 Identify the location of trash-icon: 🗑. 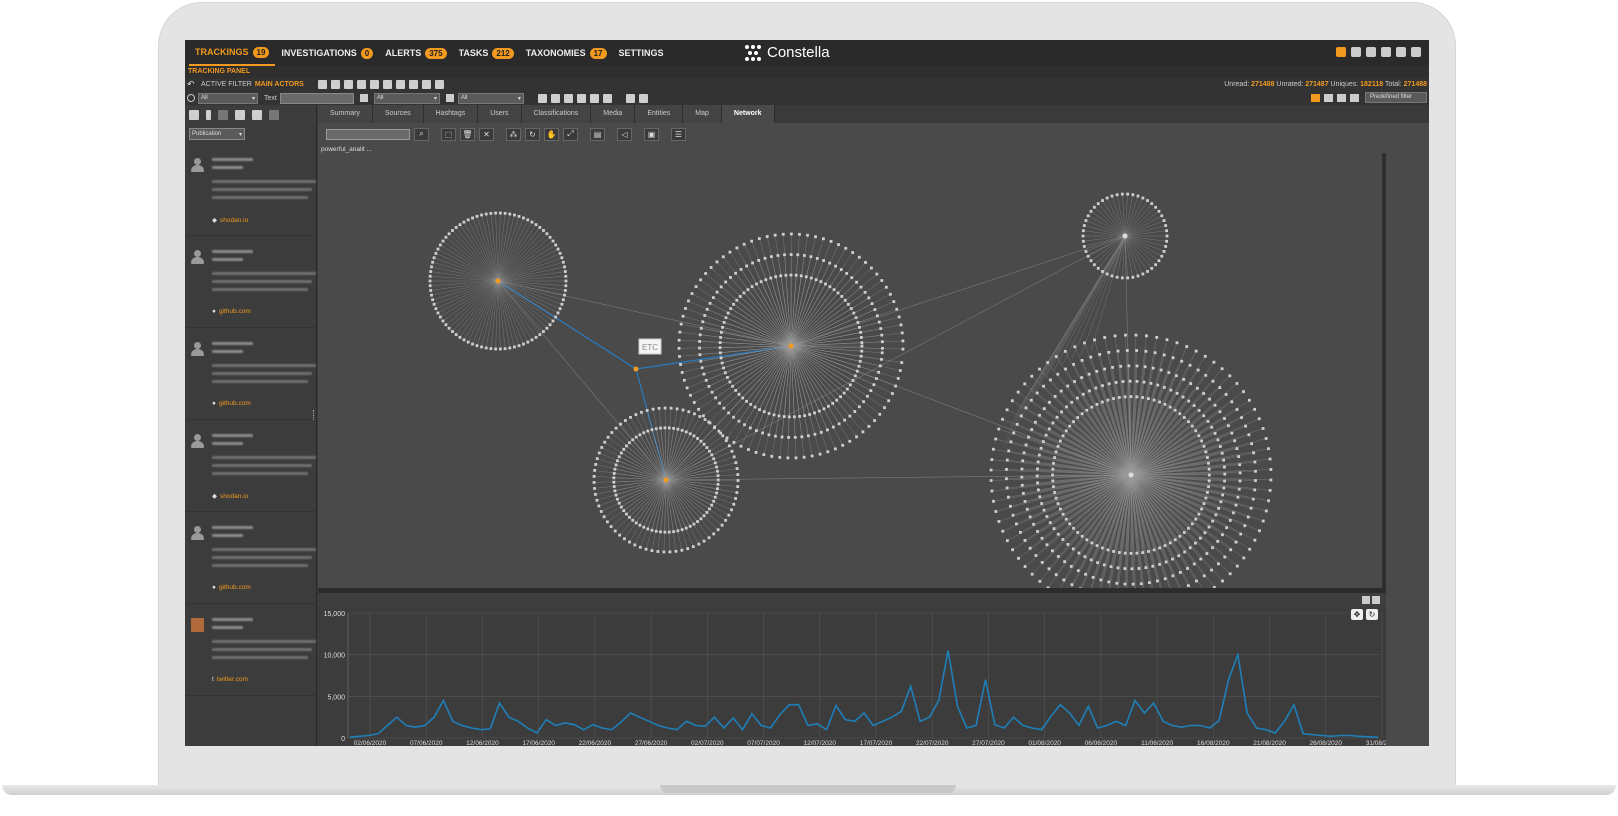
(467, 134).